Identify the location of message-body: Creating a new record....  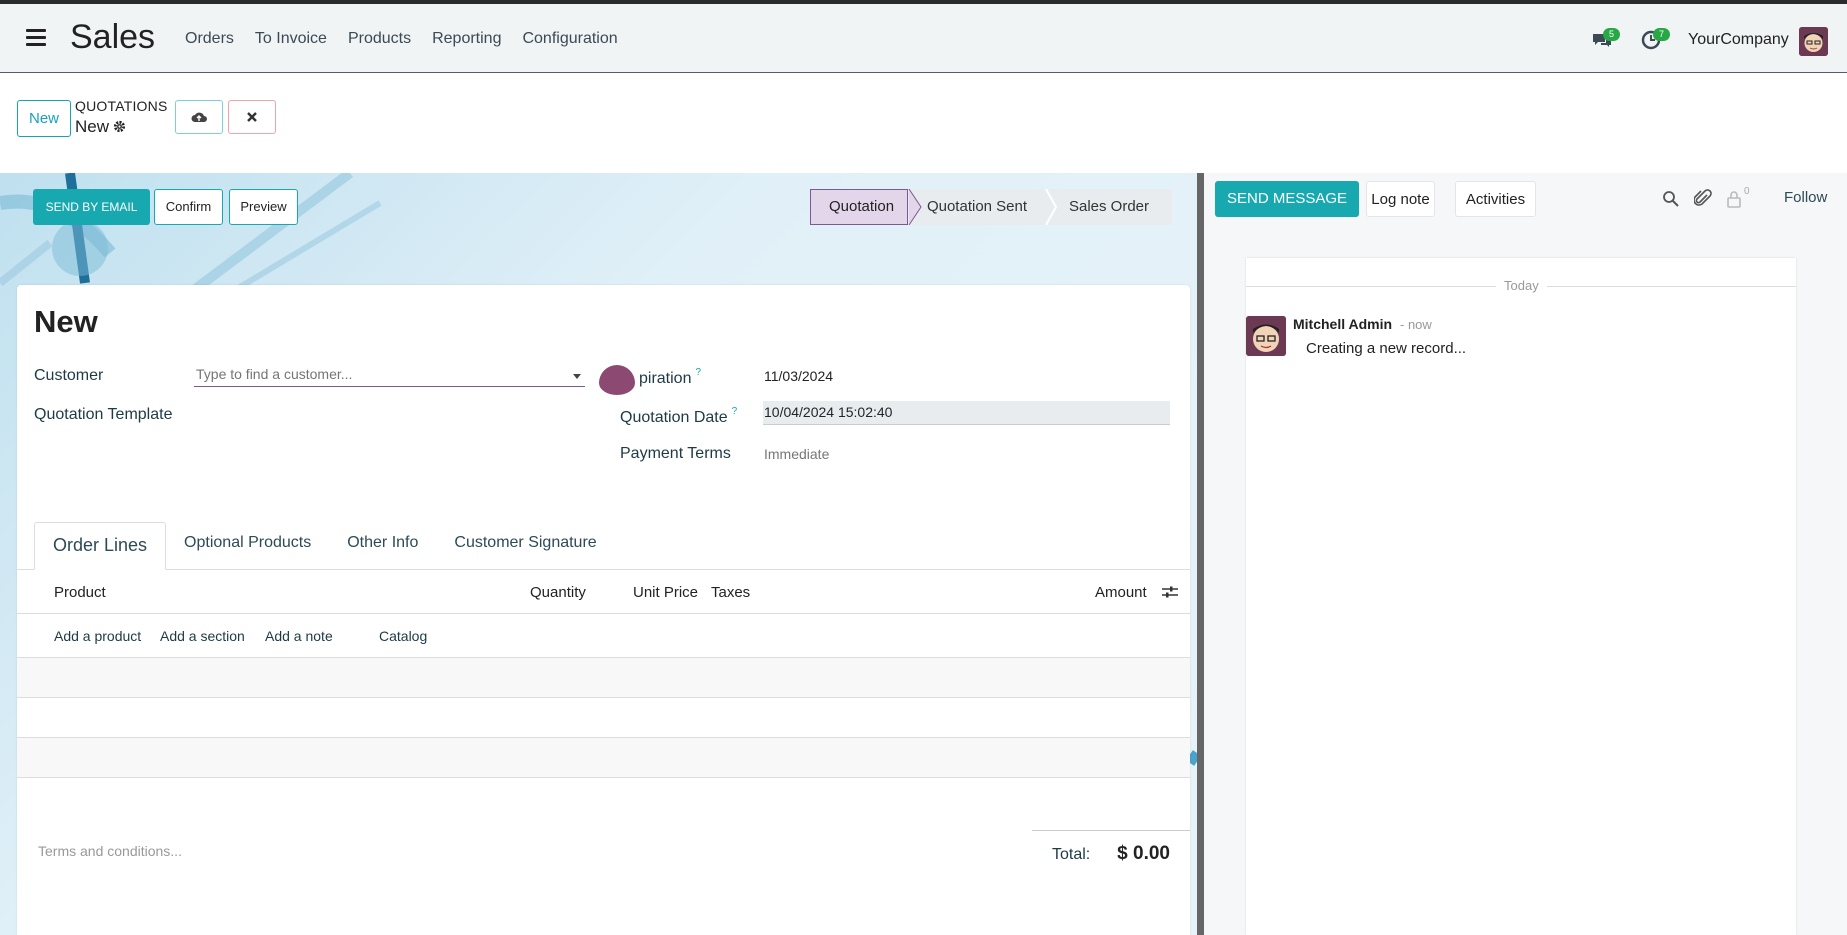
(1386, 348).